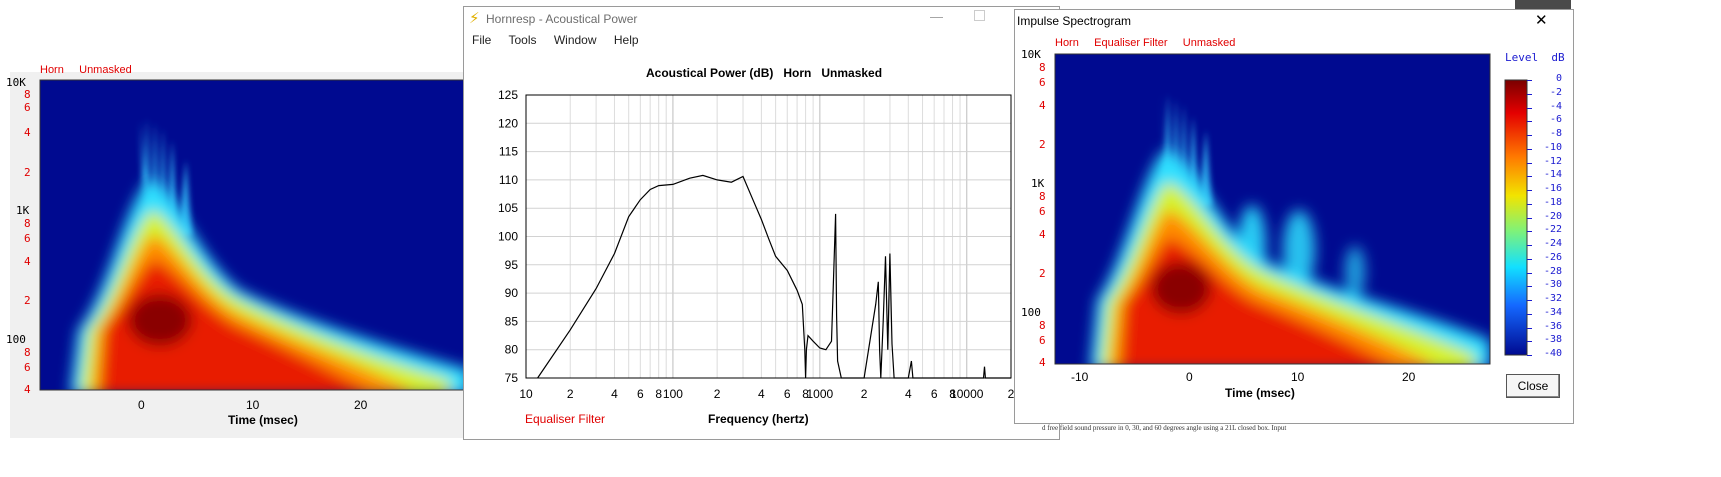 The height and width of the screenshot is (477, 1721). I want to click on y-tick-label: 75, so click(512, 378).